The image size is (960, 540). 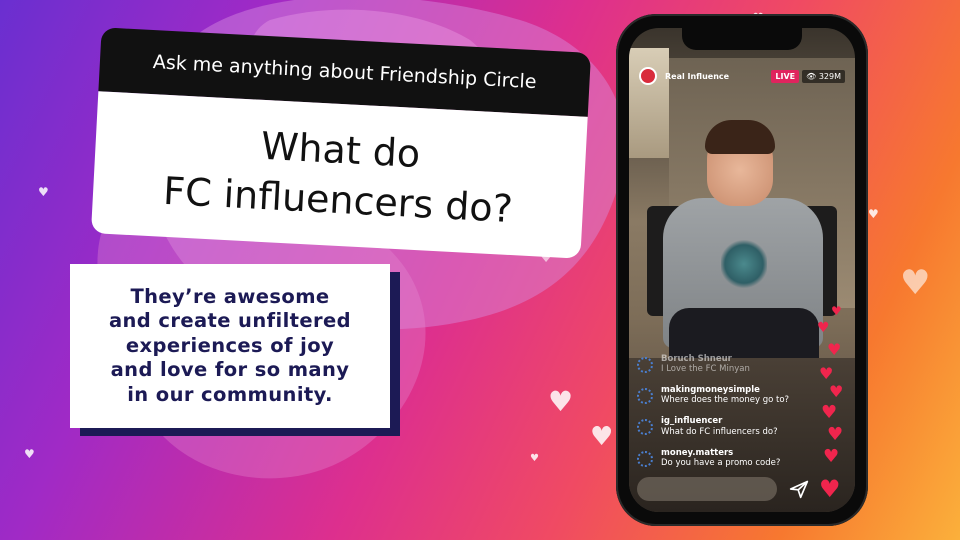 What do you see at coordinates (725, 400) in the screenshot?
I see `comment-text: Where does the money go to?` at bounding box center [725, 400].